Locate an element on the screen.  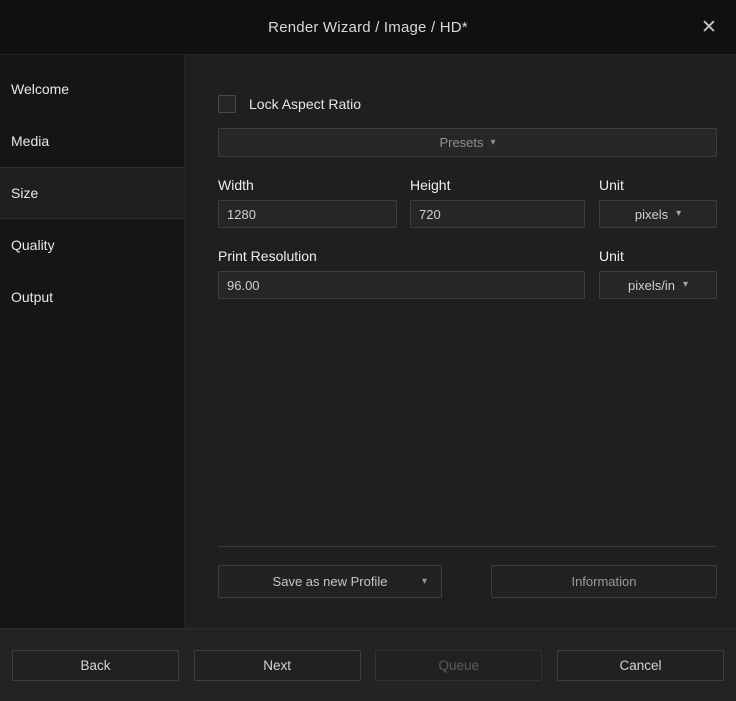
sidebar-item-media: Media is located at coordinates (92, 141).